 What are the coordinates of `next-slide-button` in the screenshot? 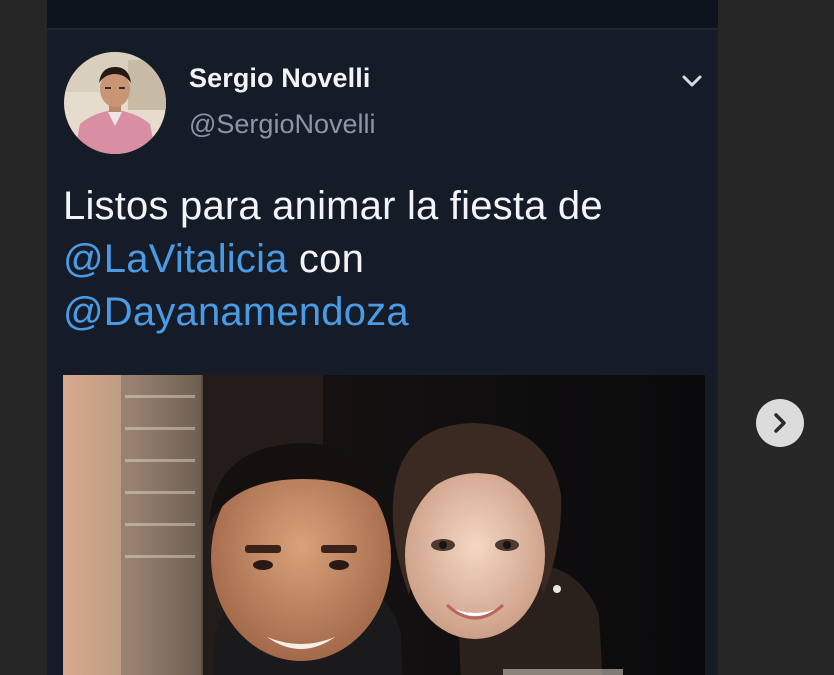 It's located at (780, 423).